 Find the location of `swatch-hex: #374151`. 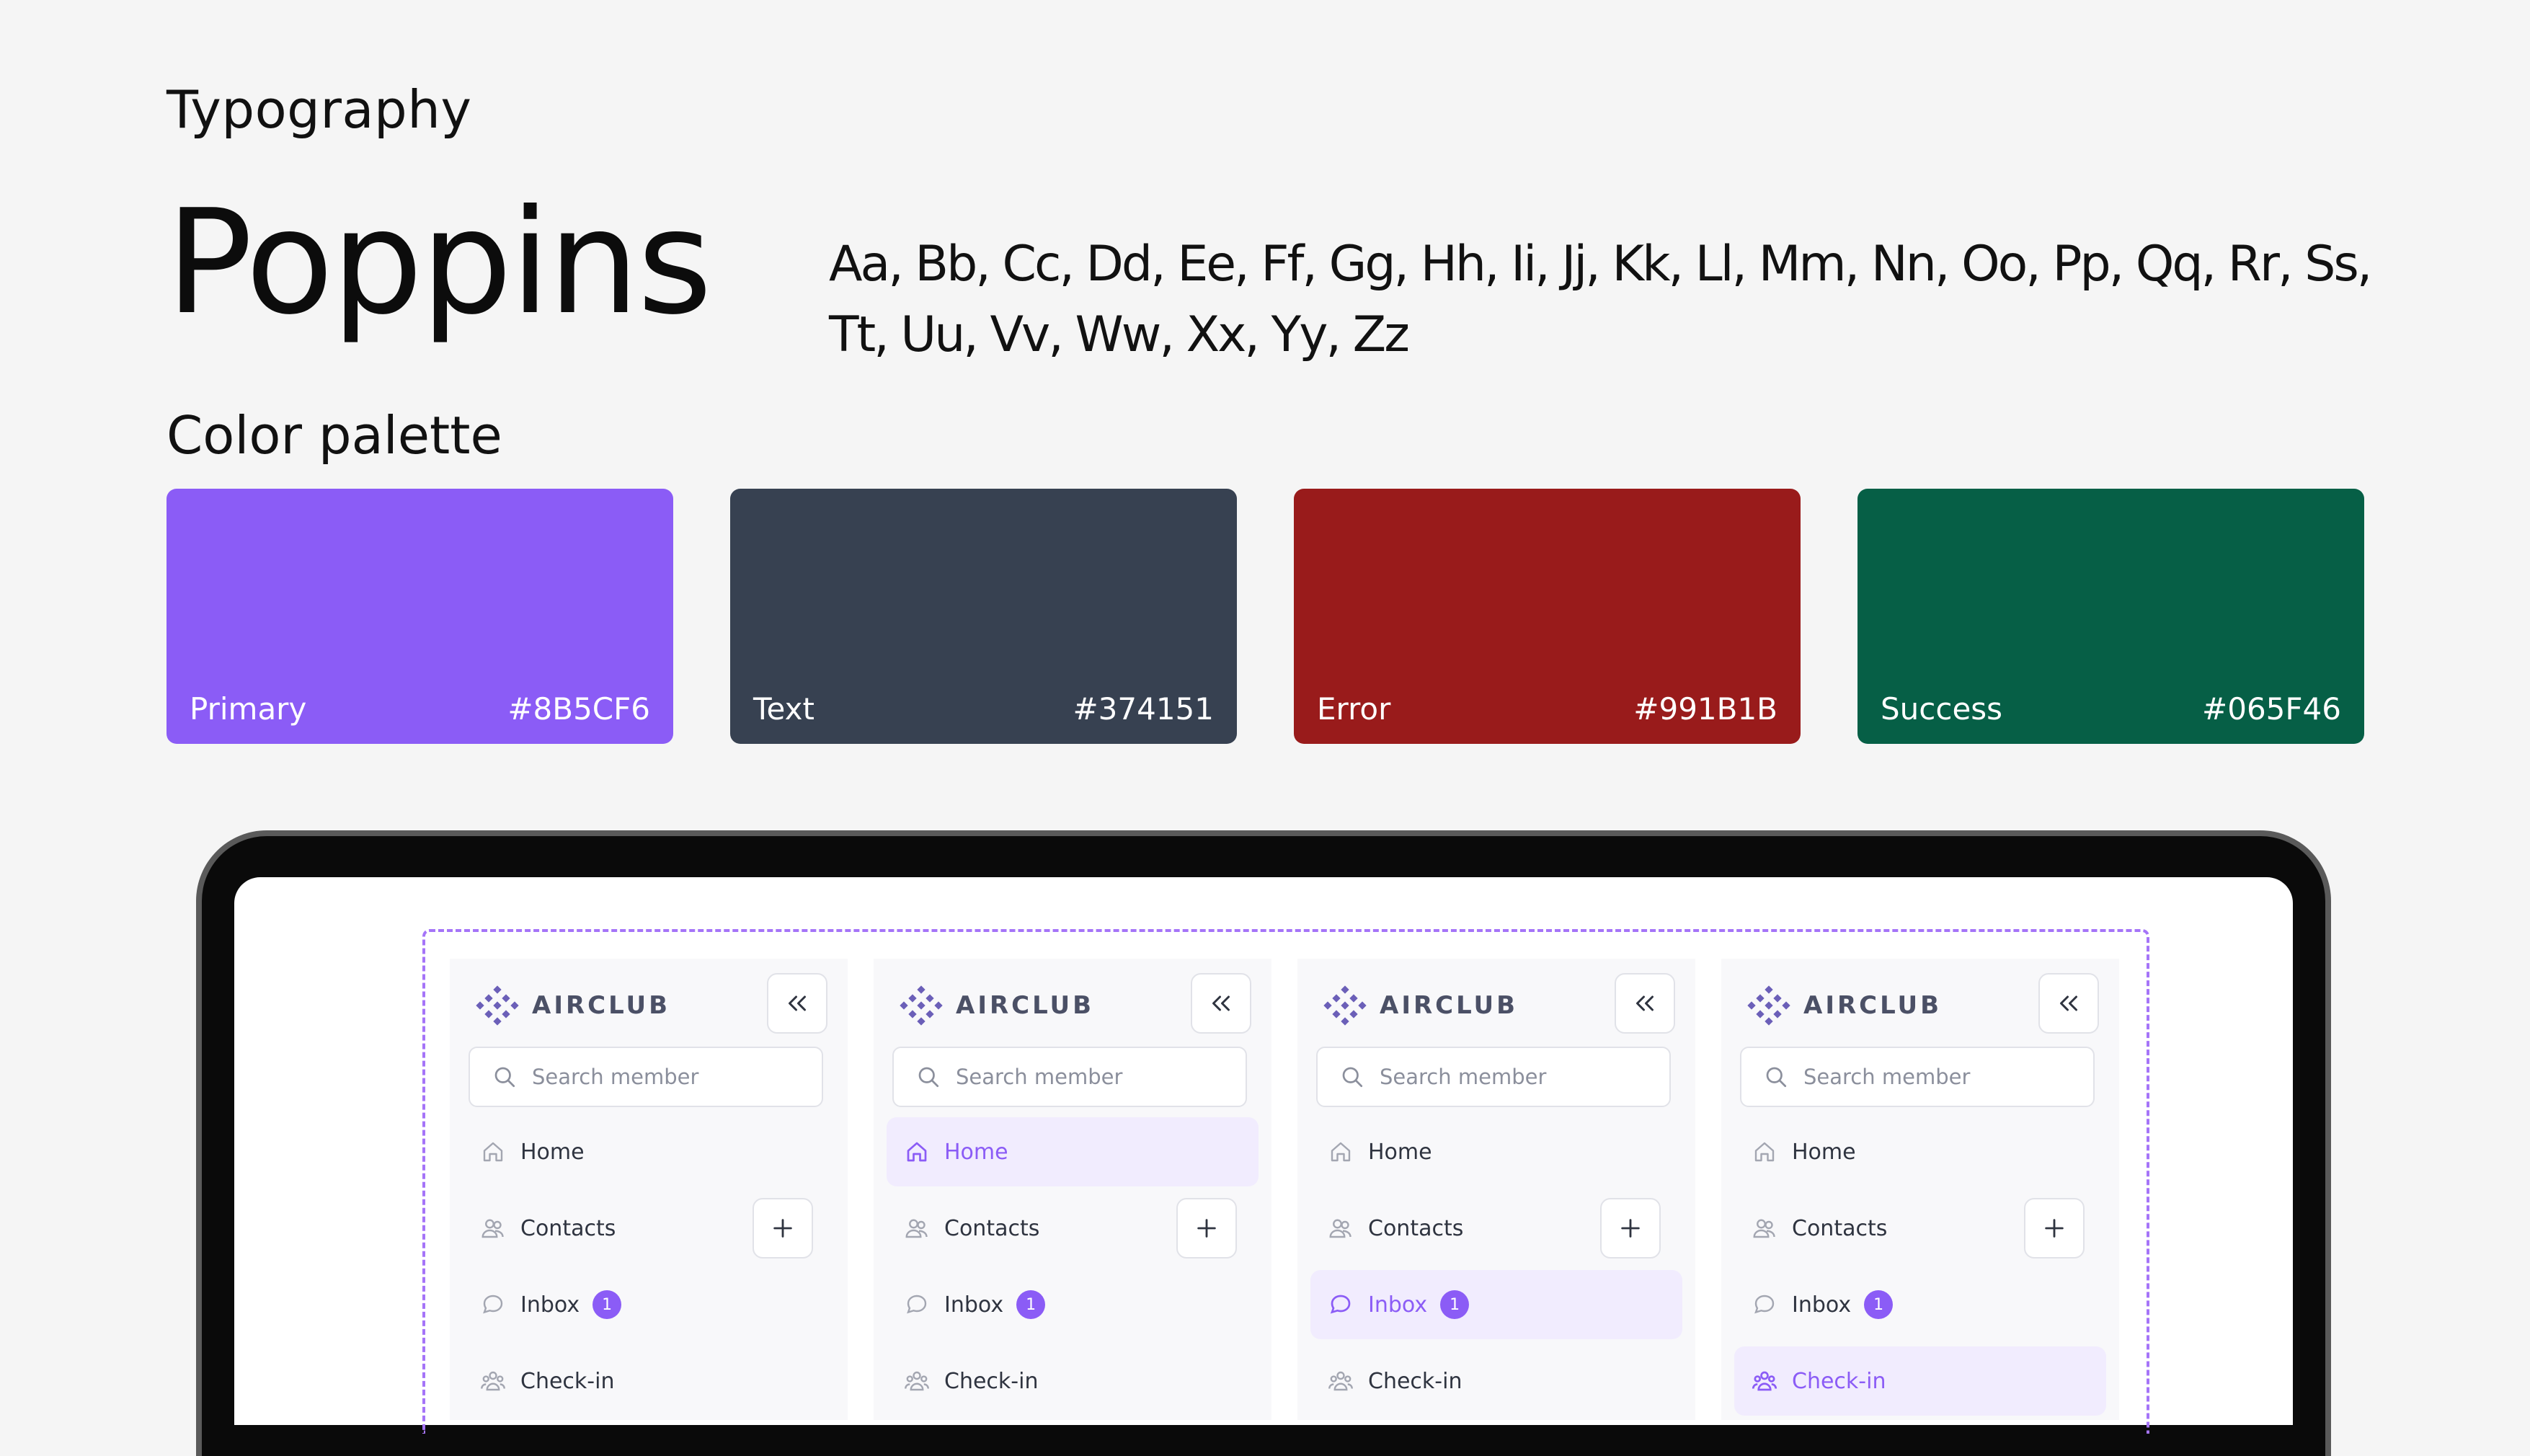

swatch-hex: #374151 is located at coordinates (1143, 709).